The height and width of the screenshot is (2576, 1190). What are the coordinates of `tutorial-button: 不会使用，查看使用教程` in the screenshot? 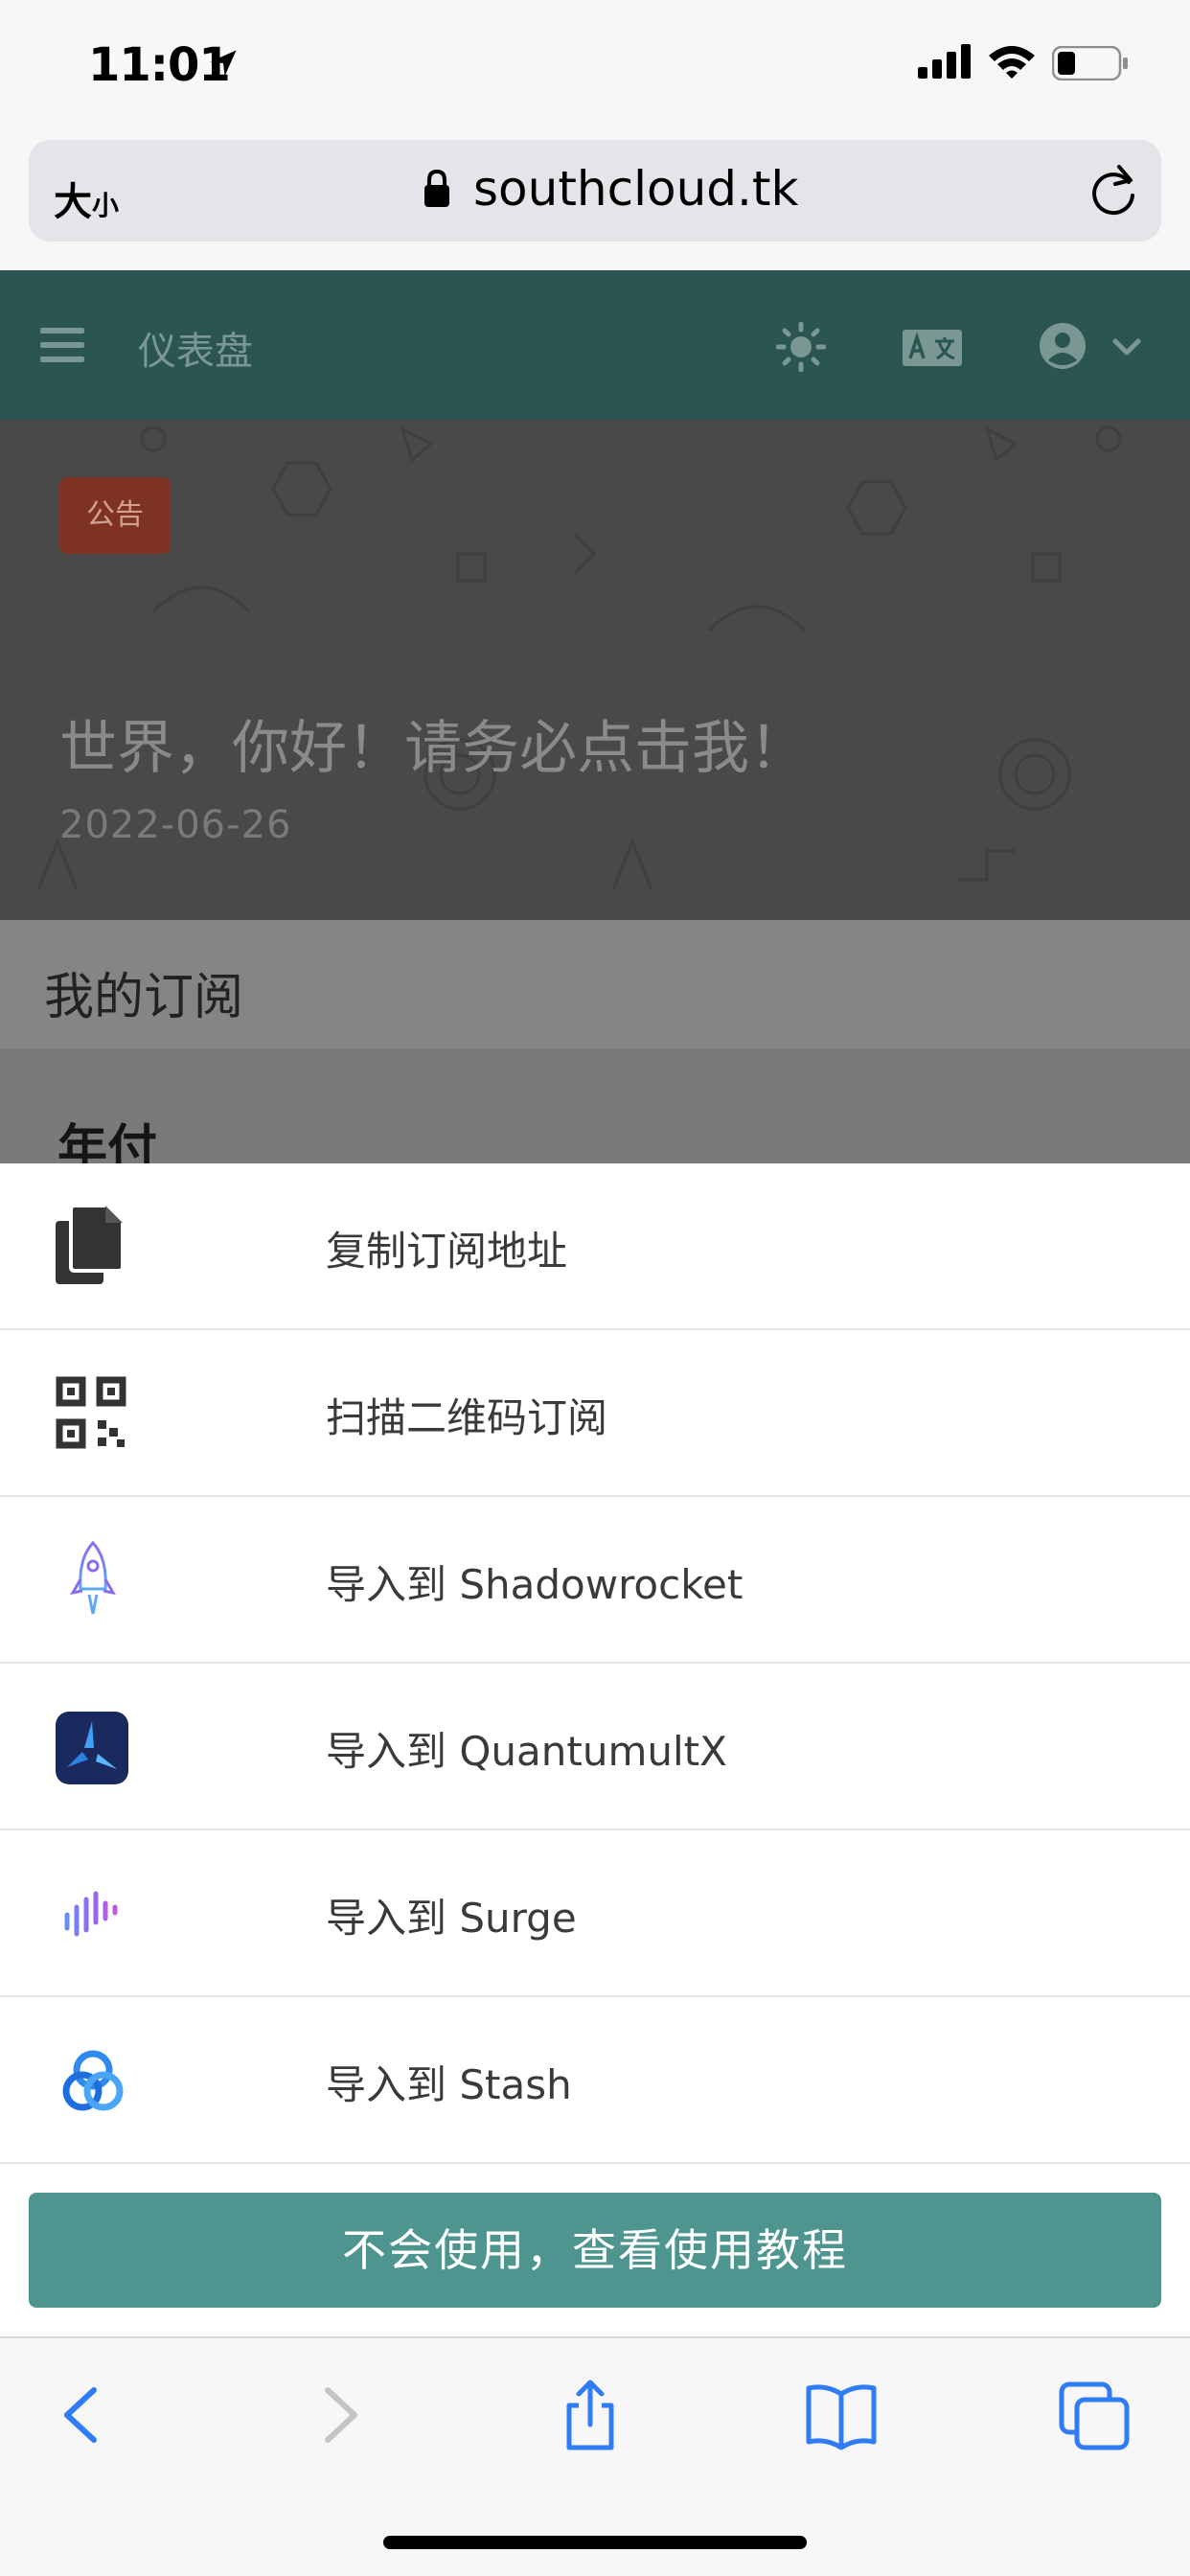 It's located at (595, 2250).